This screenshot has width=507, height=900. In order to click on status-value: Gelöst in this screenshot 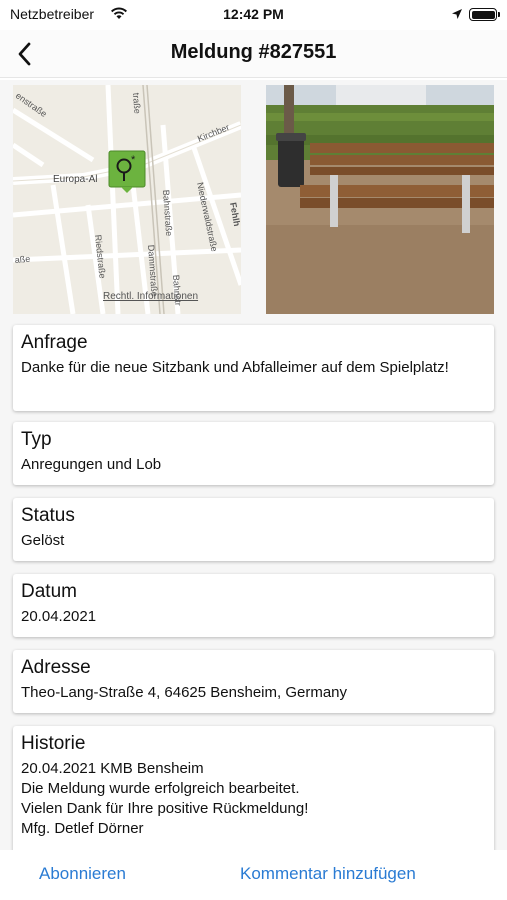, I will do `click(43, 540)`.